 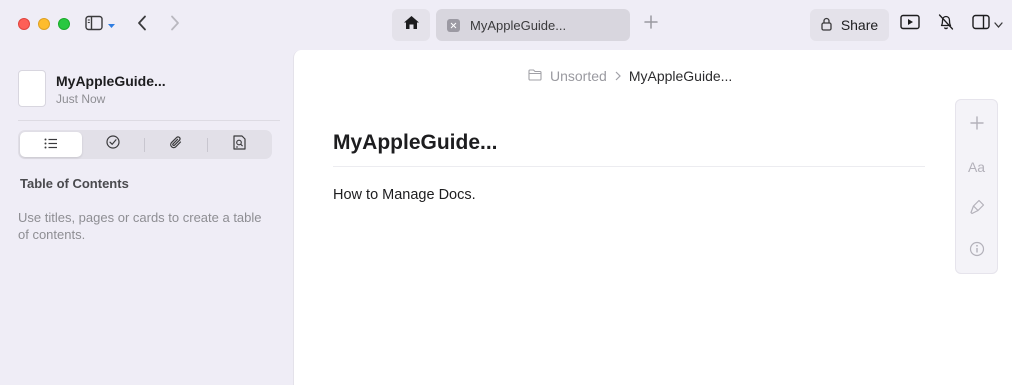 I want to click on new-tab-button, so click(x=651, y=24).